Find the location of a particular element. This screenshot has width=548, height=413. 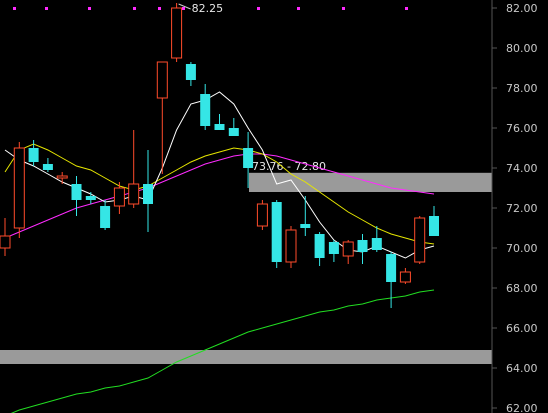

y-tick-label-5: 74.00 is located at coordinates (522, 168).